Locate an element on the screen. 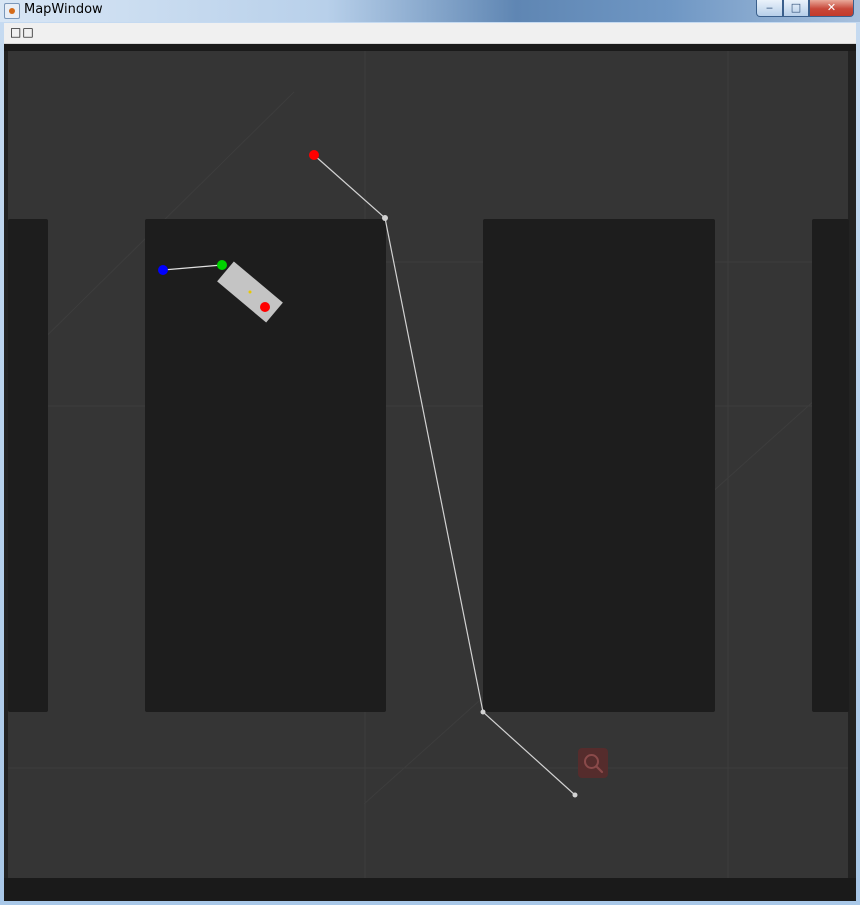  menu-item: □□ is located at coordinates (22, 32).